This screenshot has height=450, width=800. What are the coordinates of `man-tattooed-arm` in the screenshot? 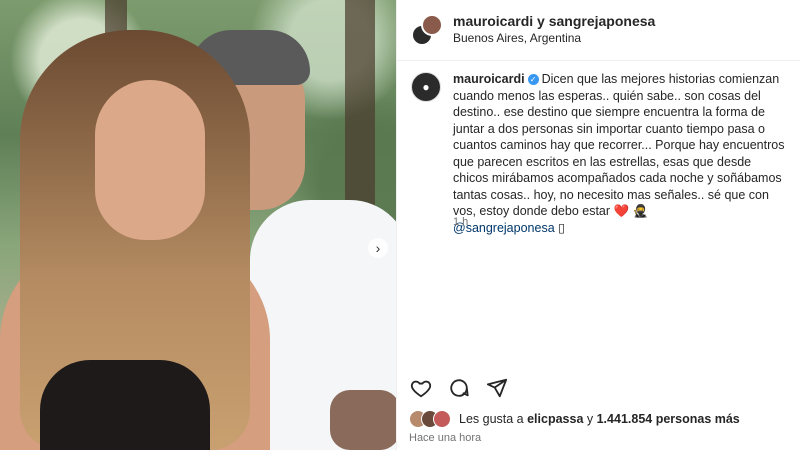 It's located at (363, 420).